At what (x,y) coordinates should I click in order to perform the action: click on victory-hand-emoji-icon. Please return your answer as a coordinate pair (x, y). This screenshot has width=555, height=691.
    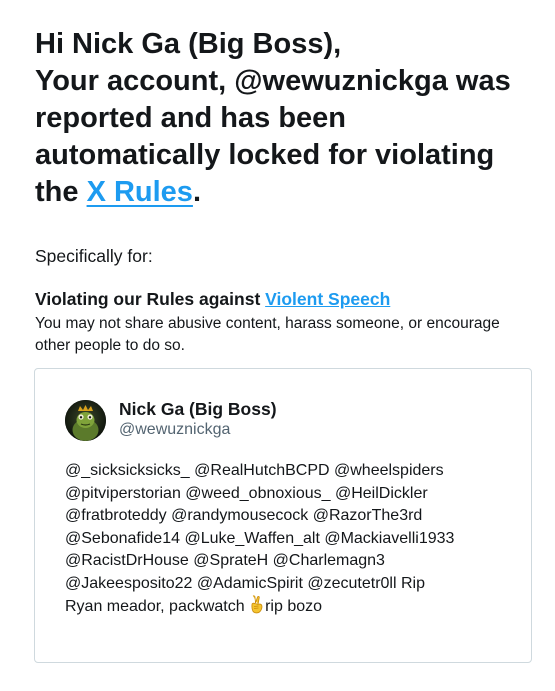
    Looking at the image, I should click on (257, 604).